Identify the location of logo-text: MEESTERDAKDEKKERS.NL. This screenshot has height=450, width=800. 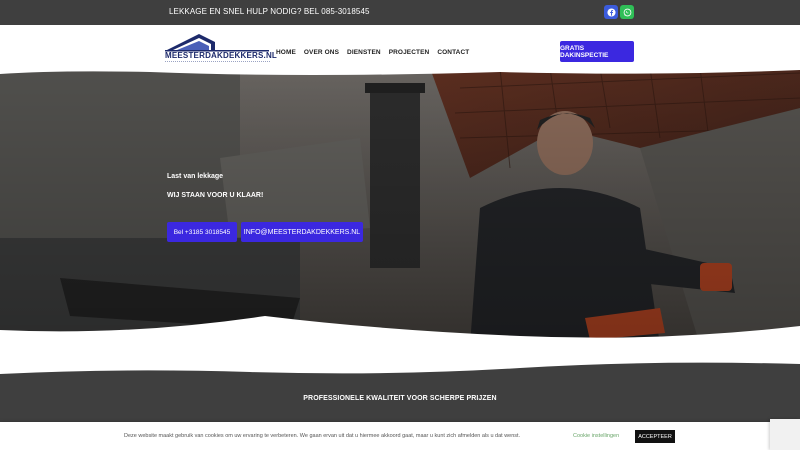
(221, 55).